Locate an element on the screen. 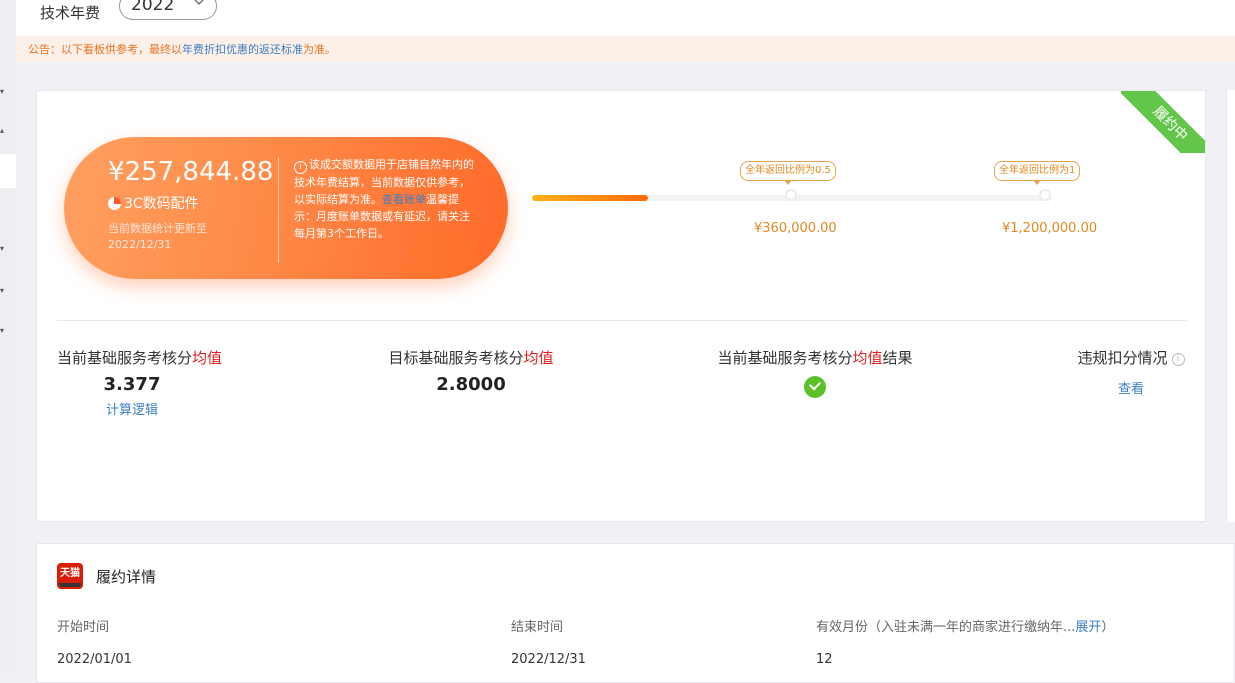 The height and width of the screenshot is (683, 1235). metric-title: 违规扣分情况 i is located at coordinates (1131, 357).